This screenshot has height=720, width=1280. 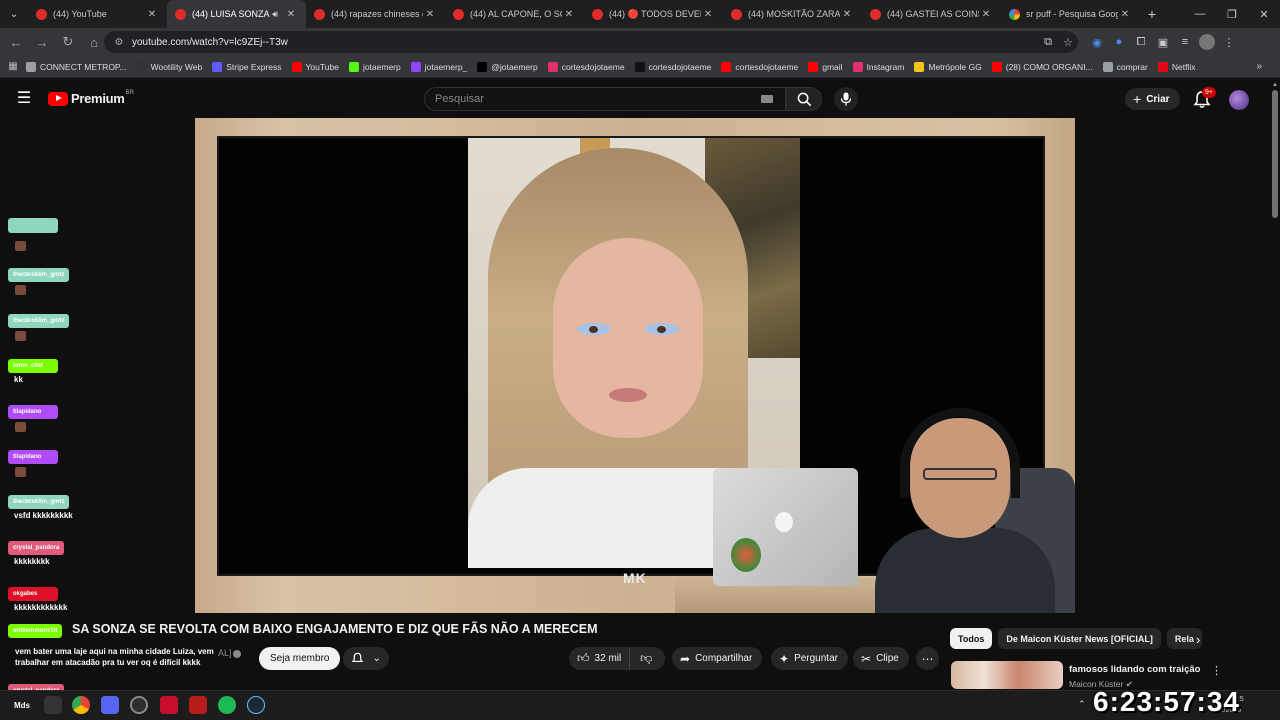 I want to click on bookmark-label: Metrópole GG, so click(x=955, y=66).